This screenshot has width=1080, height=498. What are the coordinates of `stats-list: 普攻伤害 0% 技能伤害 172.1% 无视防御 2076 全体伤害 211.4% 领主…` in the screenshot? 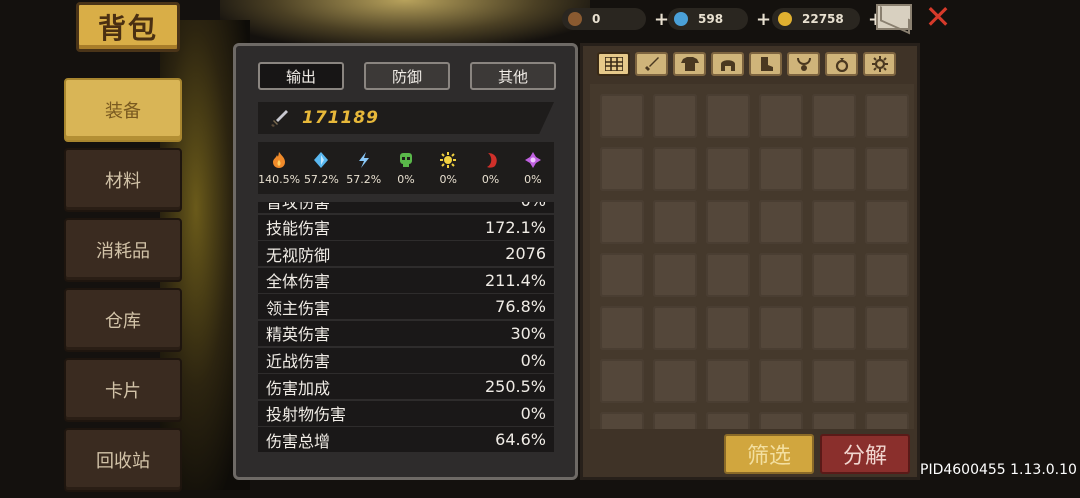 It's located at (406, 333).